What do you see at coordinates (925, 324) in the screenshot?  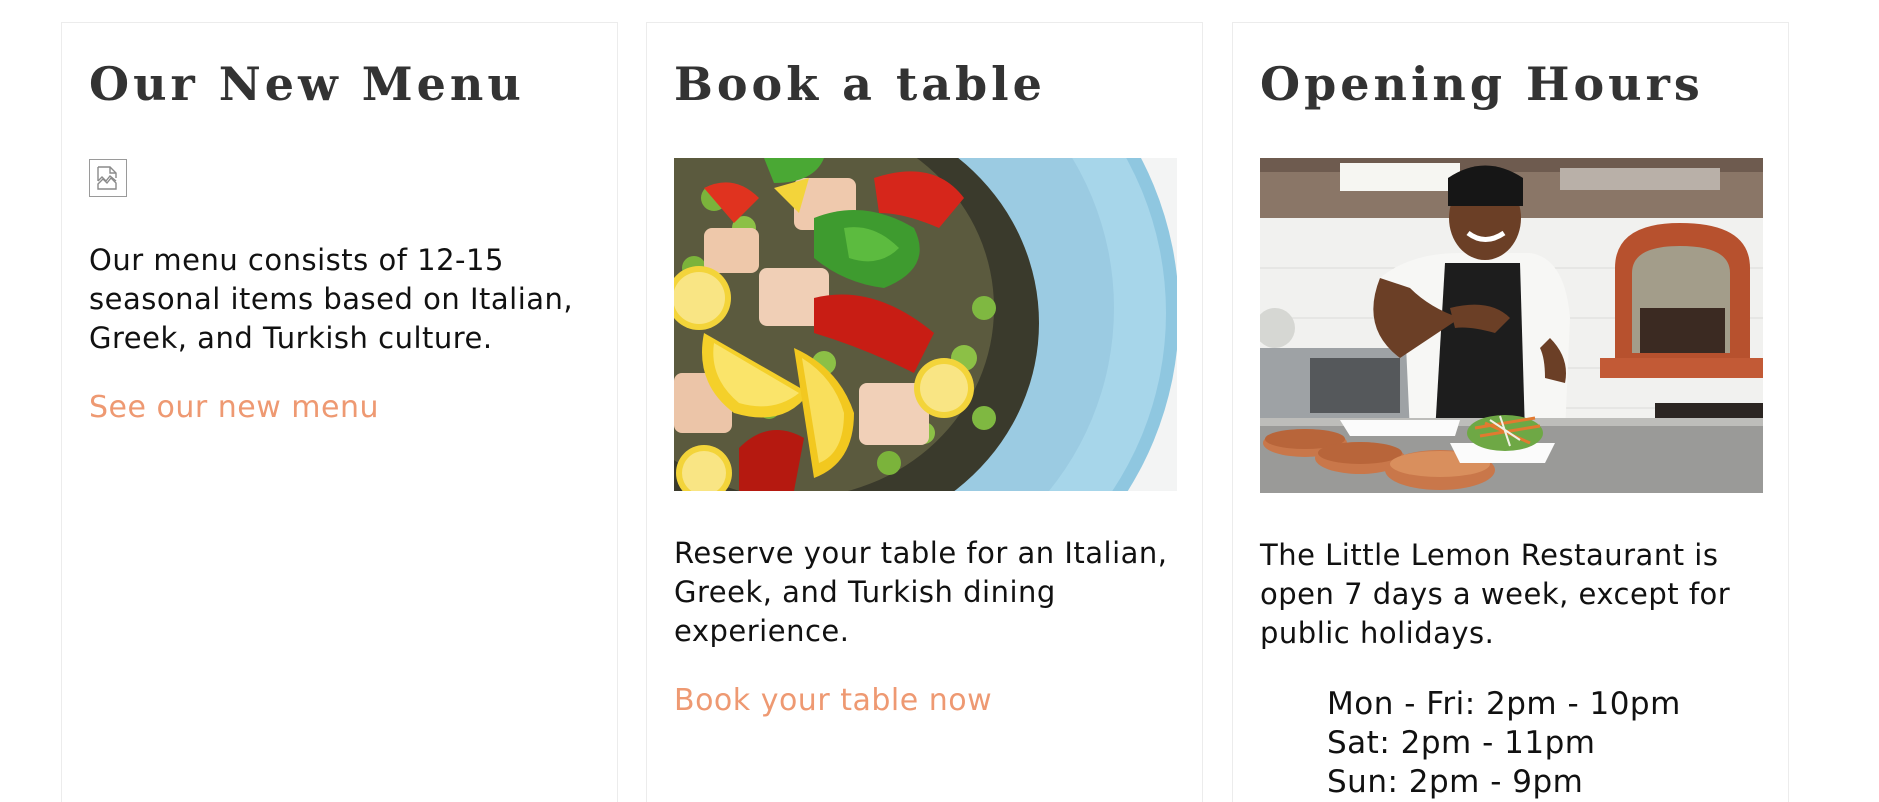 I see `salad-photo` at bounding box center [925, 324].